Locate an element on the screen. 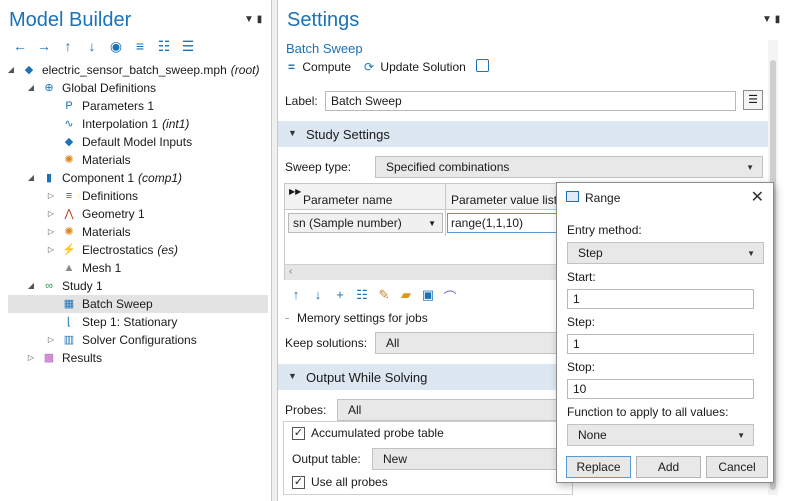 The image size is (788, 501). load-from-file-icon: ▰ is located at coordinates (406, 296).